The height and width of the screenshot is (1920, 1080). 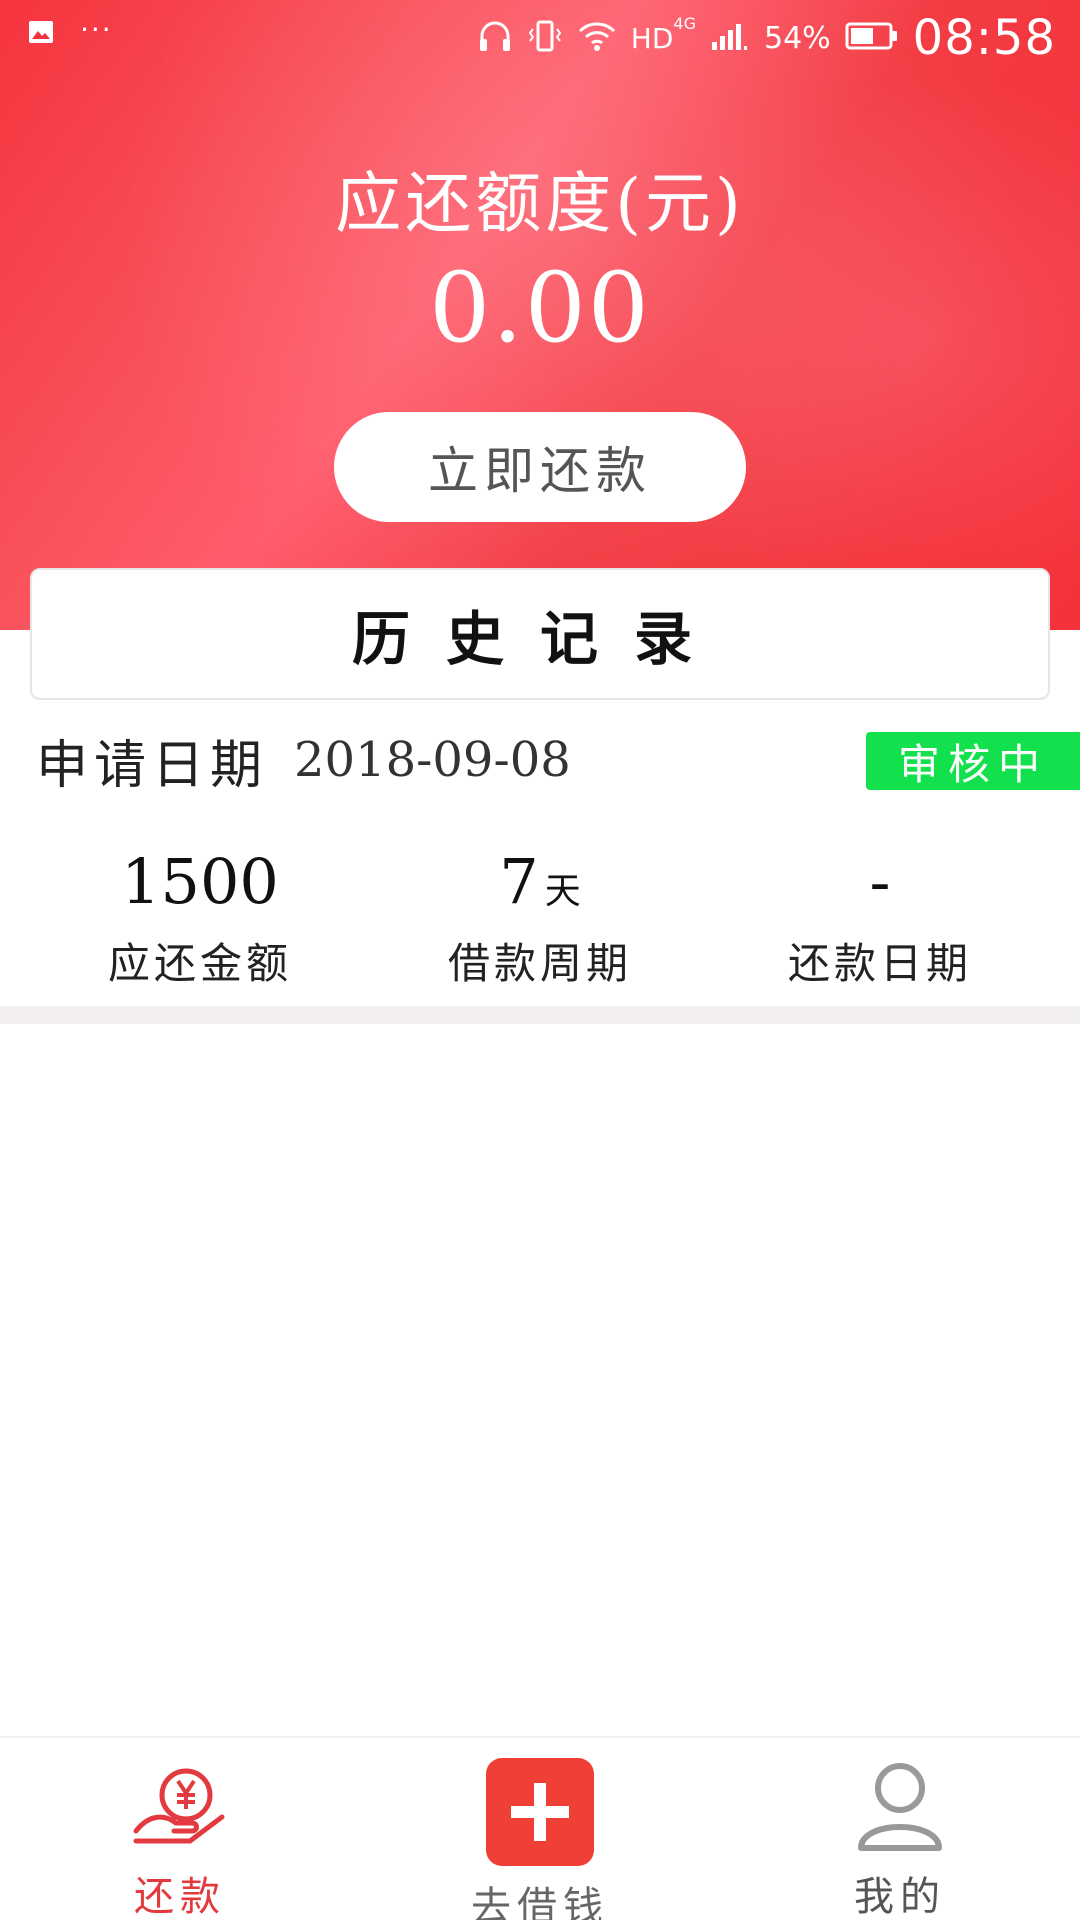 What do you see at coordinates (540, 1015) in the screenshot?
I see `section-divider` at bounding box center [540, 1015].